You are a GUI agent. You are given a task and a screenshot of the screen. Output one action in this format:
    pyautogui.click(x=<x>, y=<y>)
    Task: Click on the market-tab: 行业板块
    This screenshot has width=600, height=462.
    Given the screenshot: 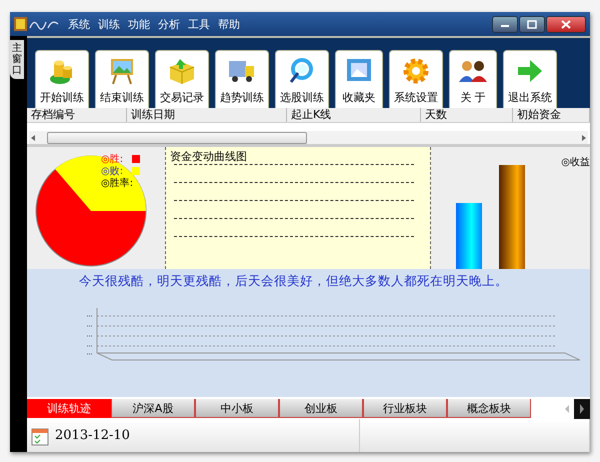 What is the action you would take?
    pyautogui.click(x=405, y=408)
    